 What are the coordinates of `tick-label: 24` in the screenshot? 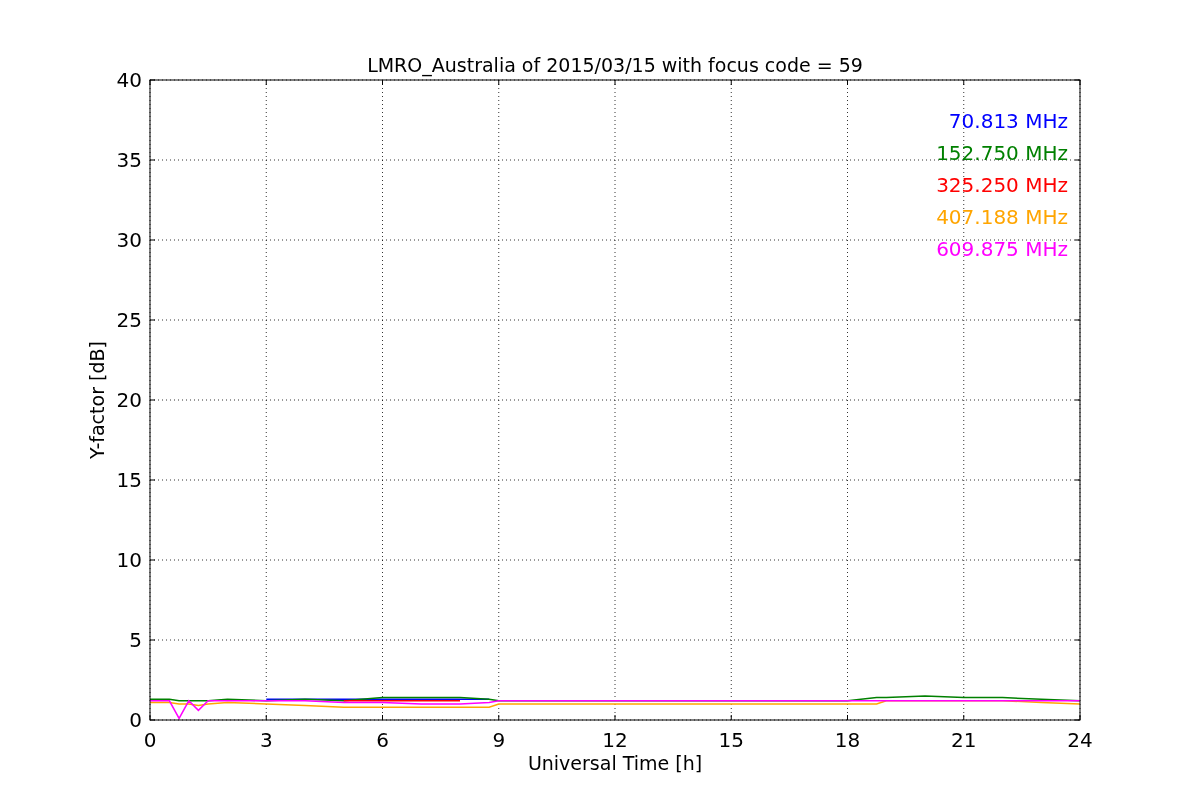 It's located at (1080, 740).